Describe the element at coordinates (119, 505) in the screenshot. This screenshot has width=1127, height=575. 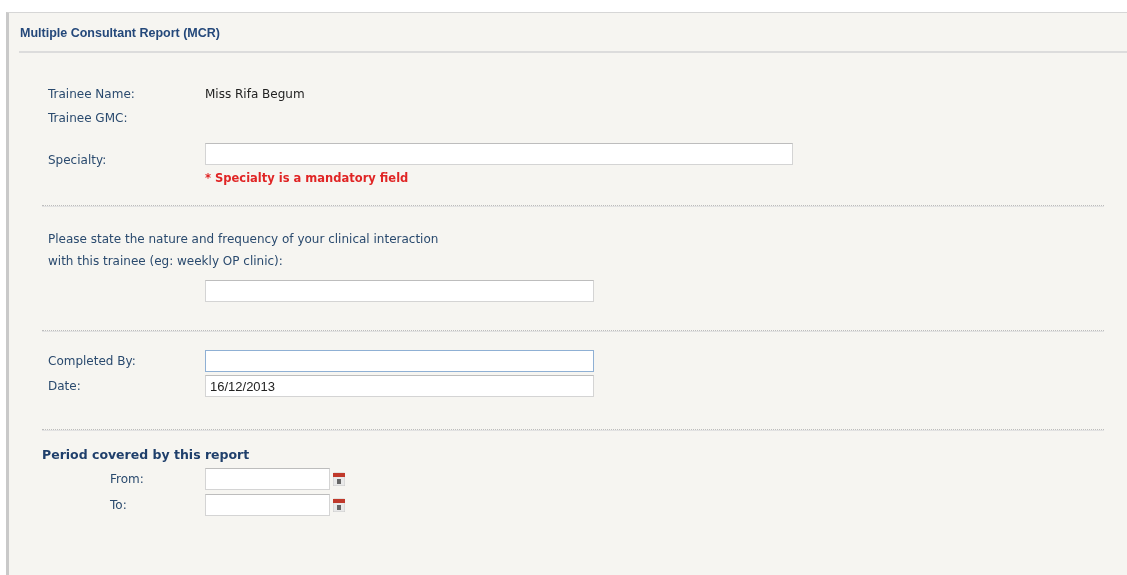
I see `field-label: To:` at that location.